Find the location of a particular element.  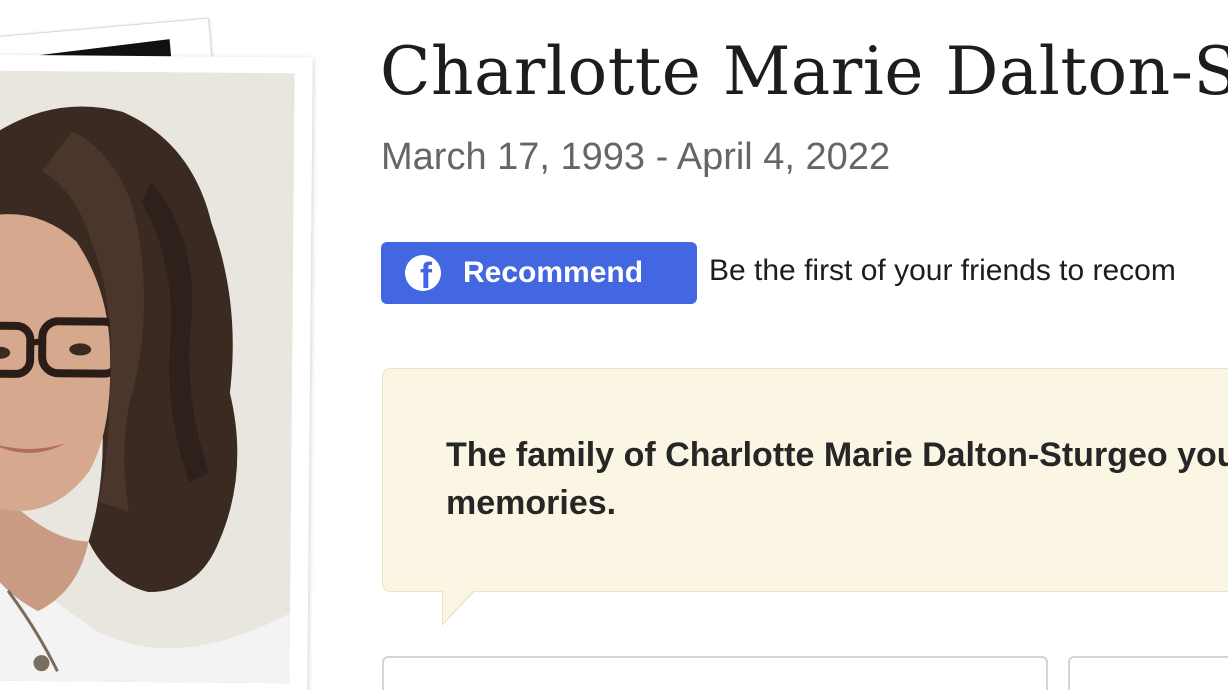

secondary-input-box is located at coordinates (1148, 673).